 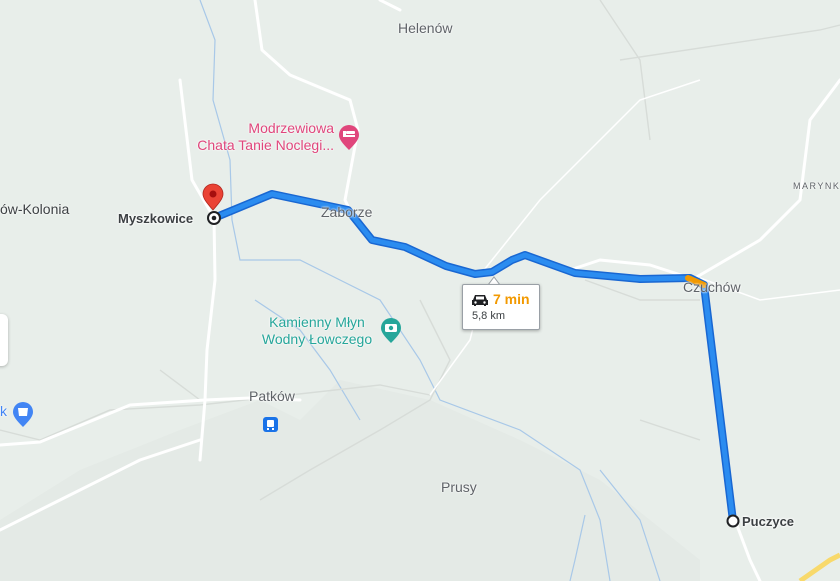 What do you see at coordinates (270, 424) in the screenshot?
I see `transit-stop-icon` at bounding box center [270, 424].